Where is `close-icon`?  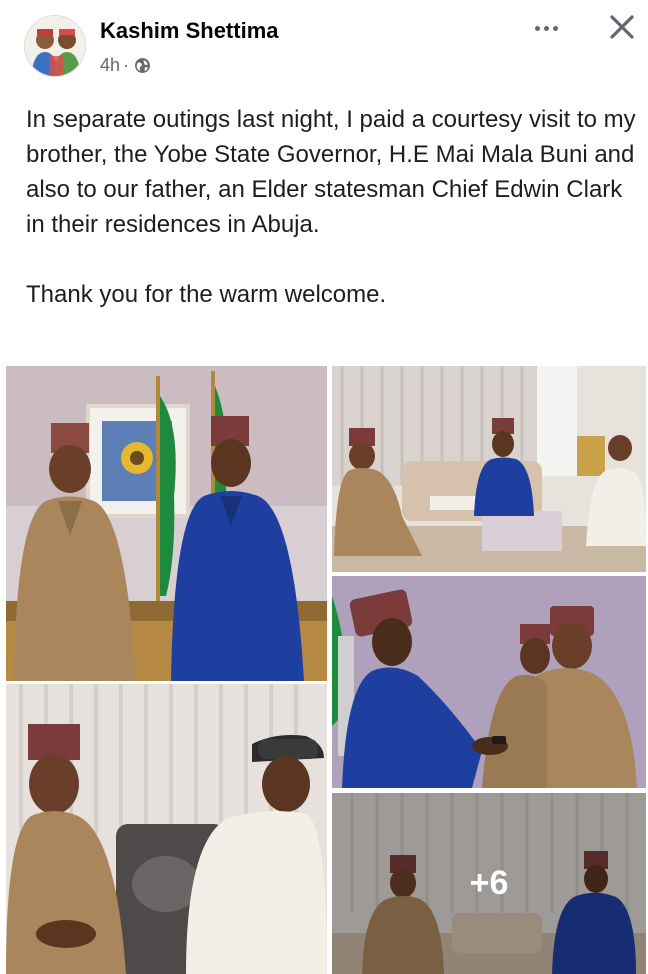 close-icon is located at coordinates (622, 28).